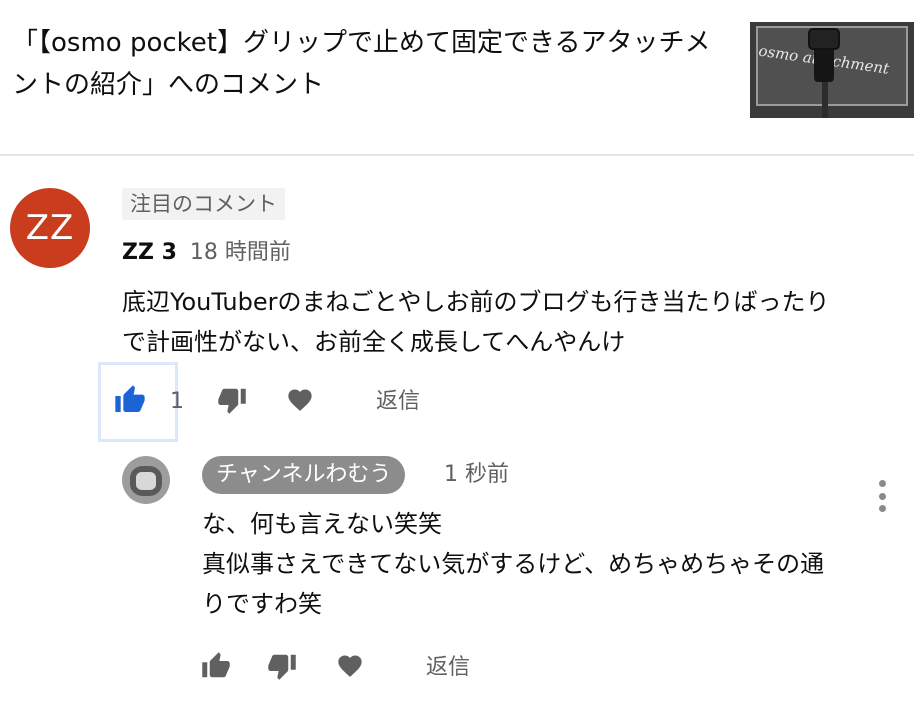  Describe the element at coordinates (177, 401) in the screenshot. I see `like-count: 1` at that location.